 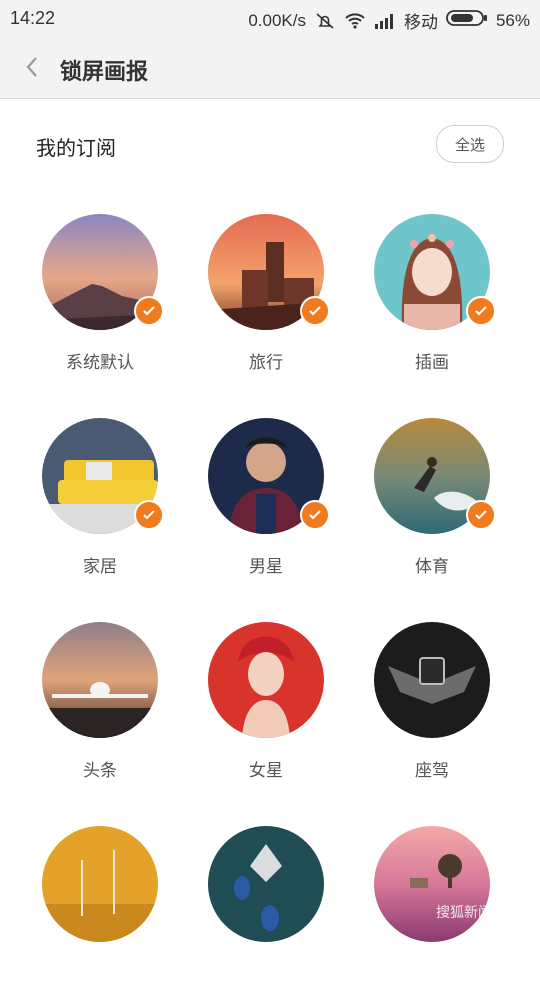 I want to click on category-system-default: 系统默认, so click(x=100, y=295).